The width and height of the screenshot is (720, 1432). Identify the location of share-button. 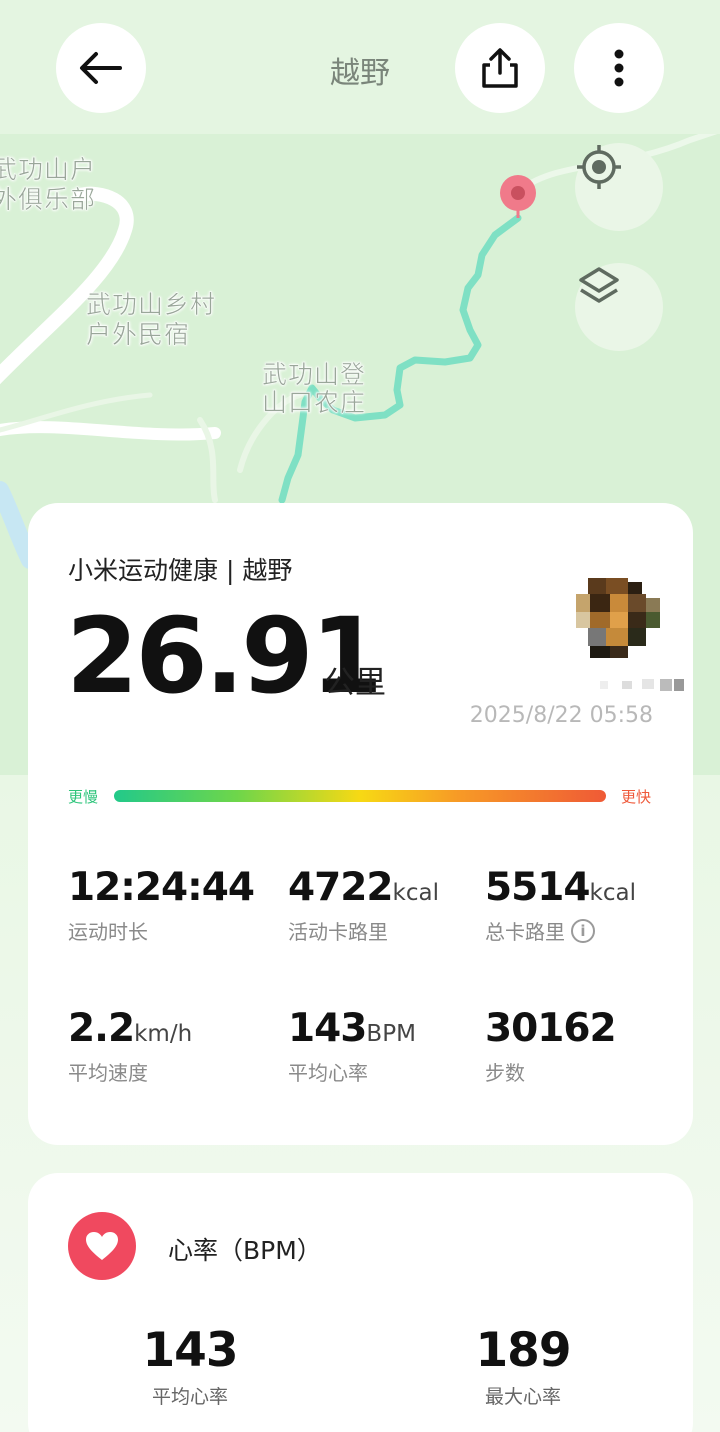
(500, 68).